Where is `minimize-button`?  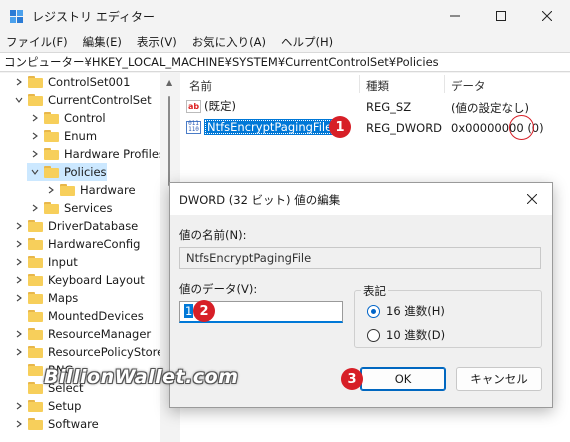
minimize-button is located at coordinates (455, 16).